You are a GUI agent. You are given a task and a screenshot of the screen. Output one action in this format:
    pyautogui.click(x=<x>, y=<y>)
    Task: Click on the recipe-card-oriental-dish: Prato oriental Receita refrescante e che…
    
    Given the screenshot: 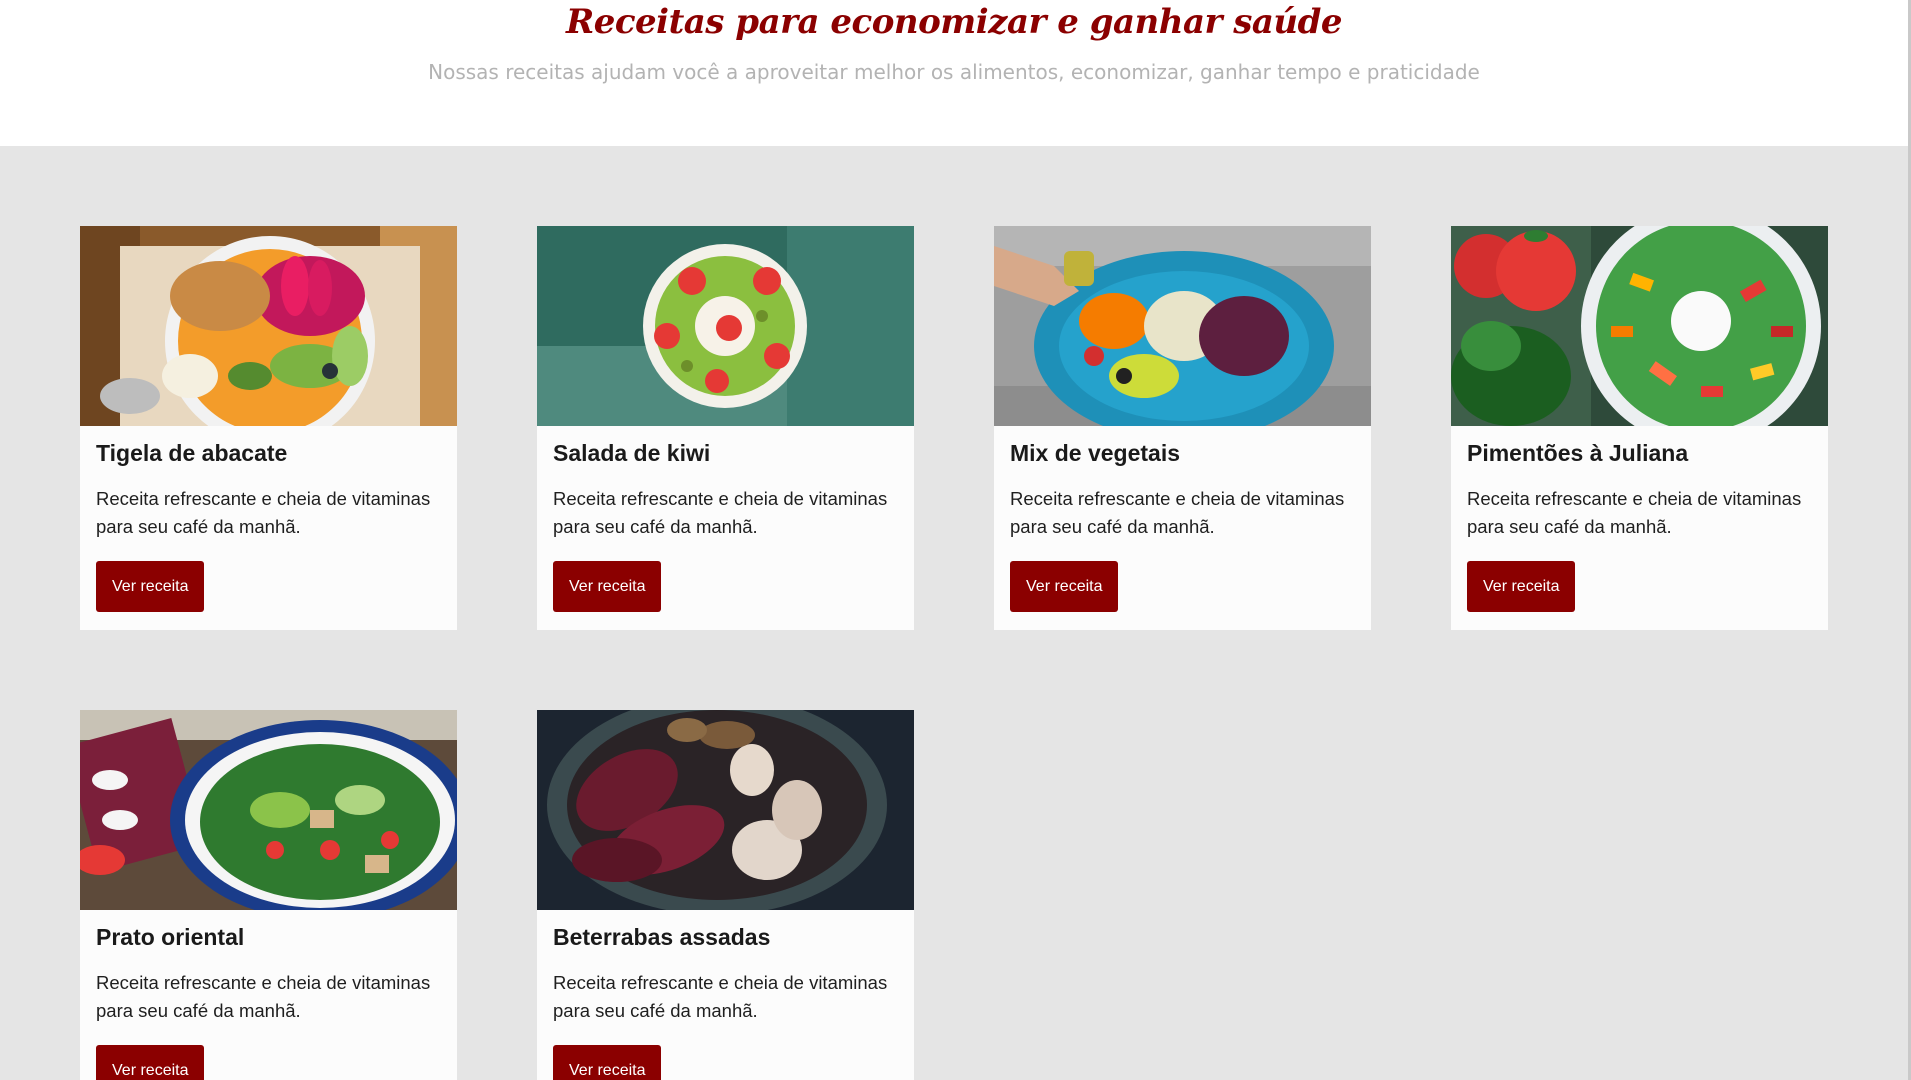 What is the action you would take?
    pyautogui.click(x=268, y=895)
    